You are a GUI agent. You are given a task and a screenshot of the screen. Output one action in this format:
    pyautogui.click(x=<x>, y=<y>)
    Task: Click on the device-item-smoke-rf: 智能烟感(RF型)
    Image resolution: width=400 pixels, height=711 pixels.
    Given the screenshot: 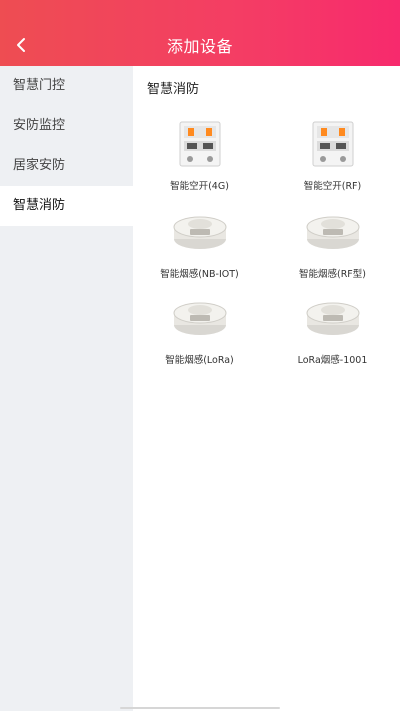 What is the action you would take?
    pyautogui.click(x=332, y=241)
    